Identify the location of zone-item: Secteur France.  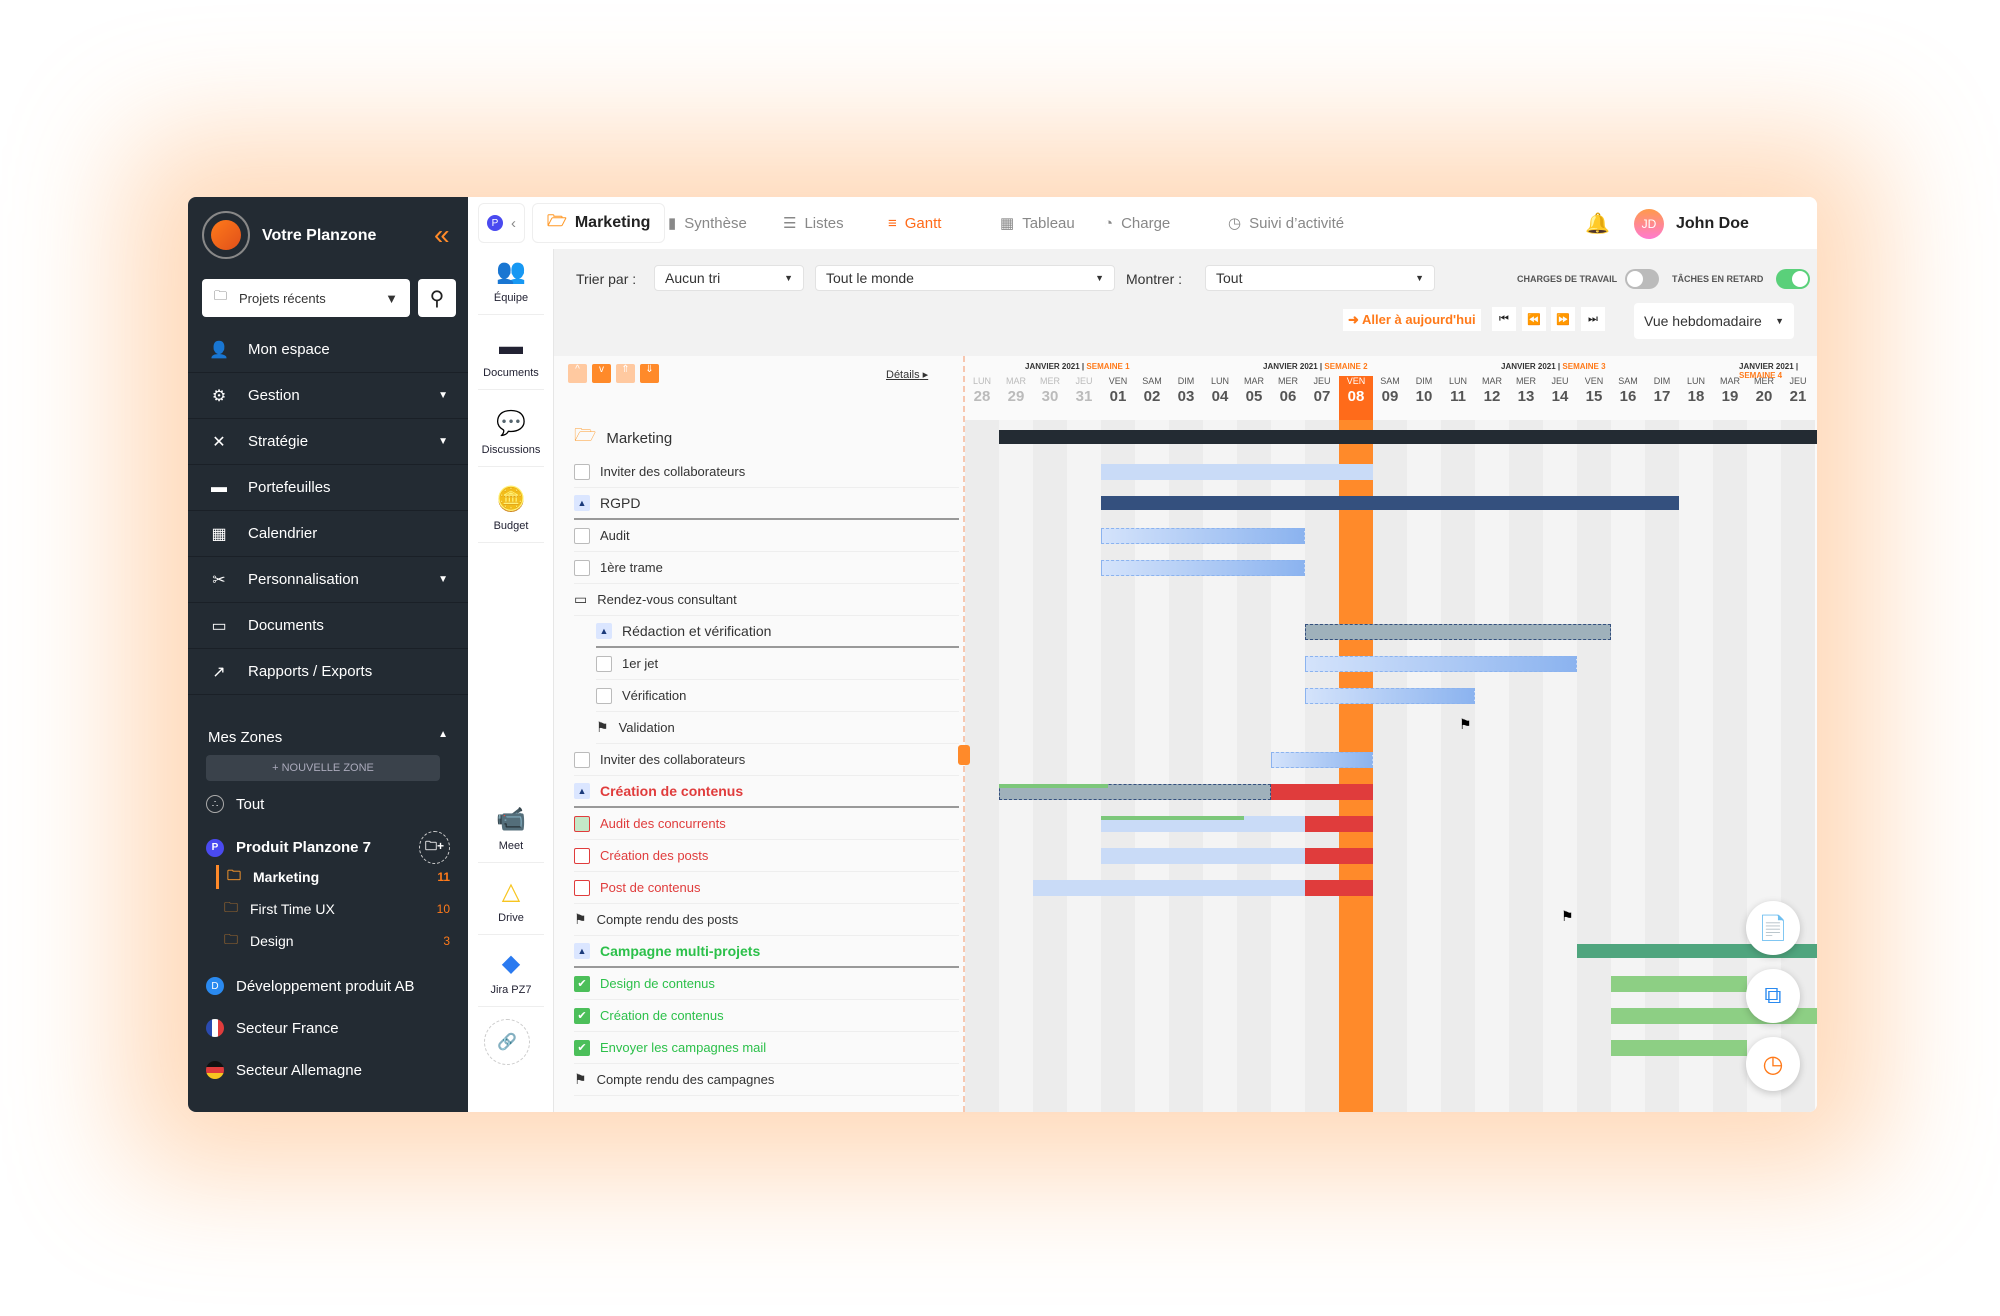
(328, 1028).